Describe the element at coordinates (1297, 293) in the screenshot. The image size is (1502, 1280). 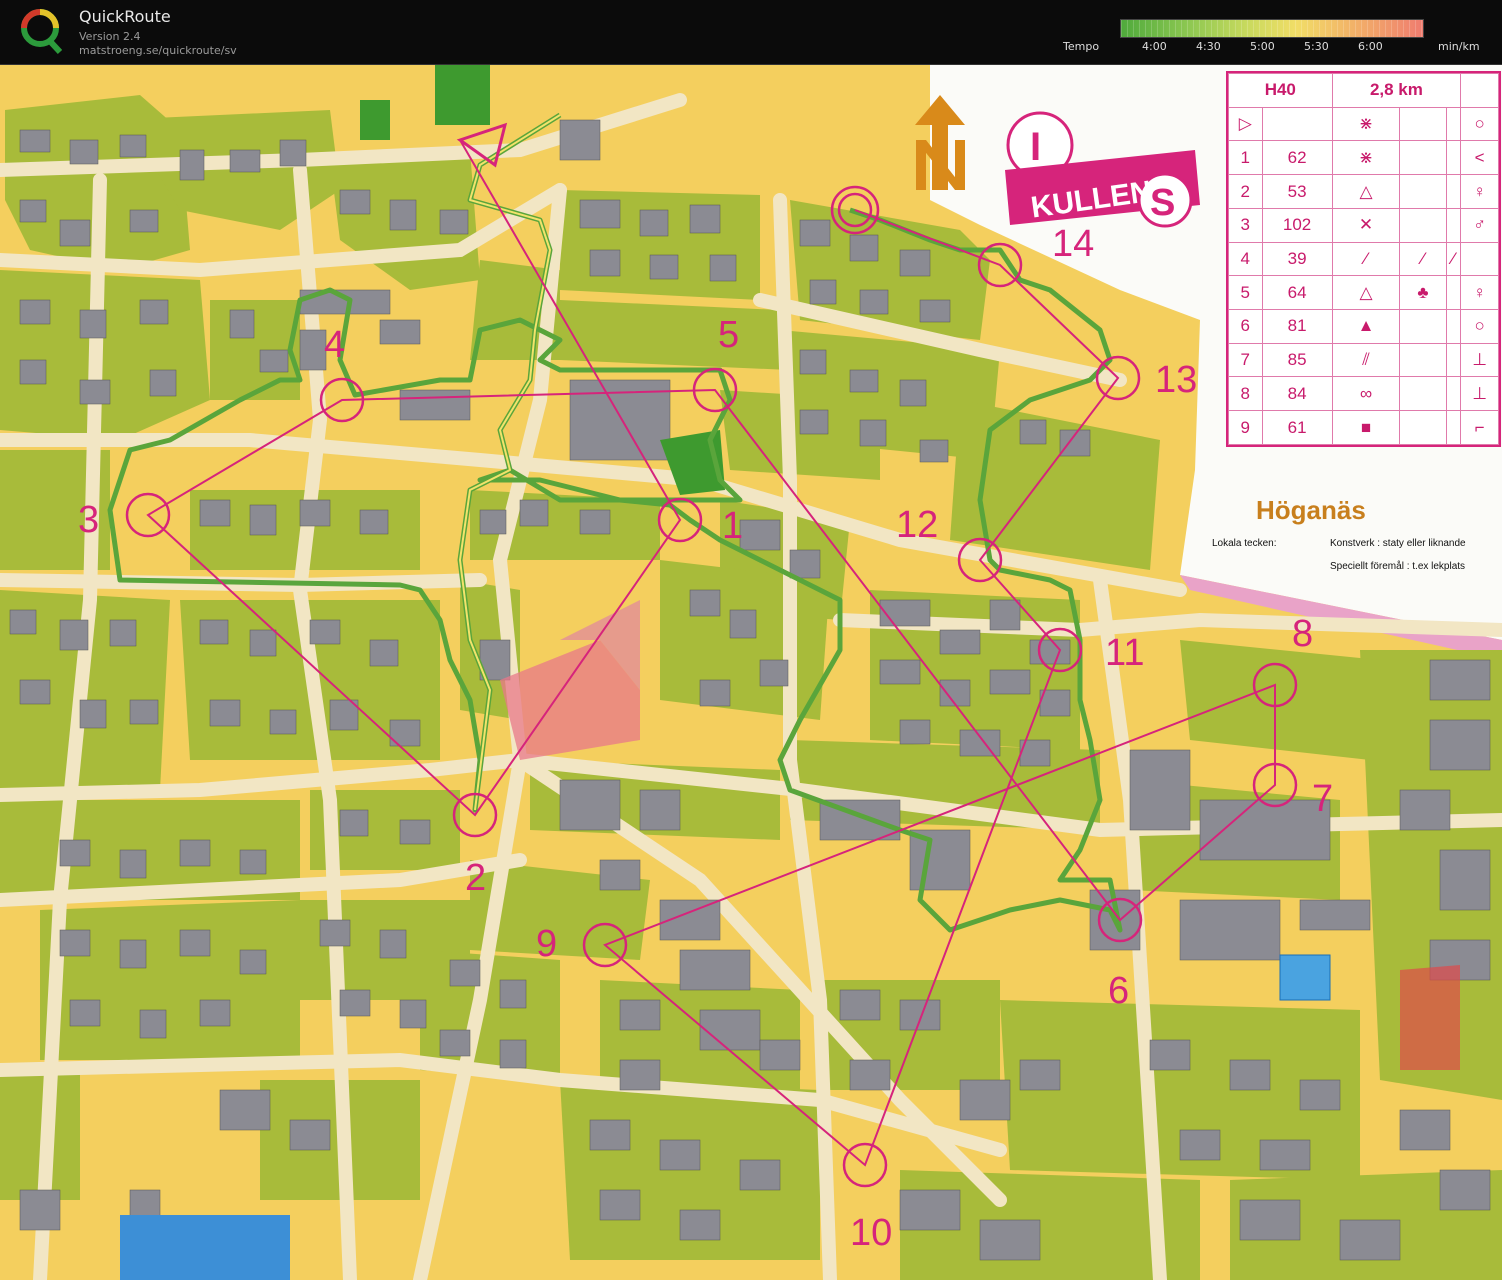
I see `desc-row-code: 64` at that location.